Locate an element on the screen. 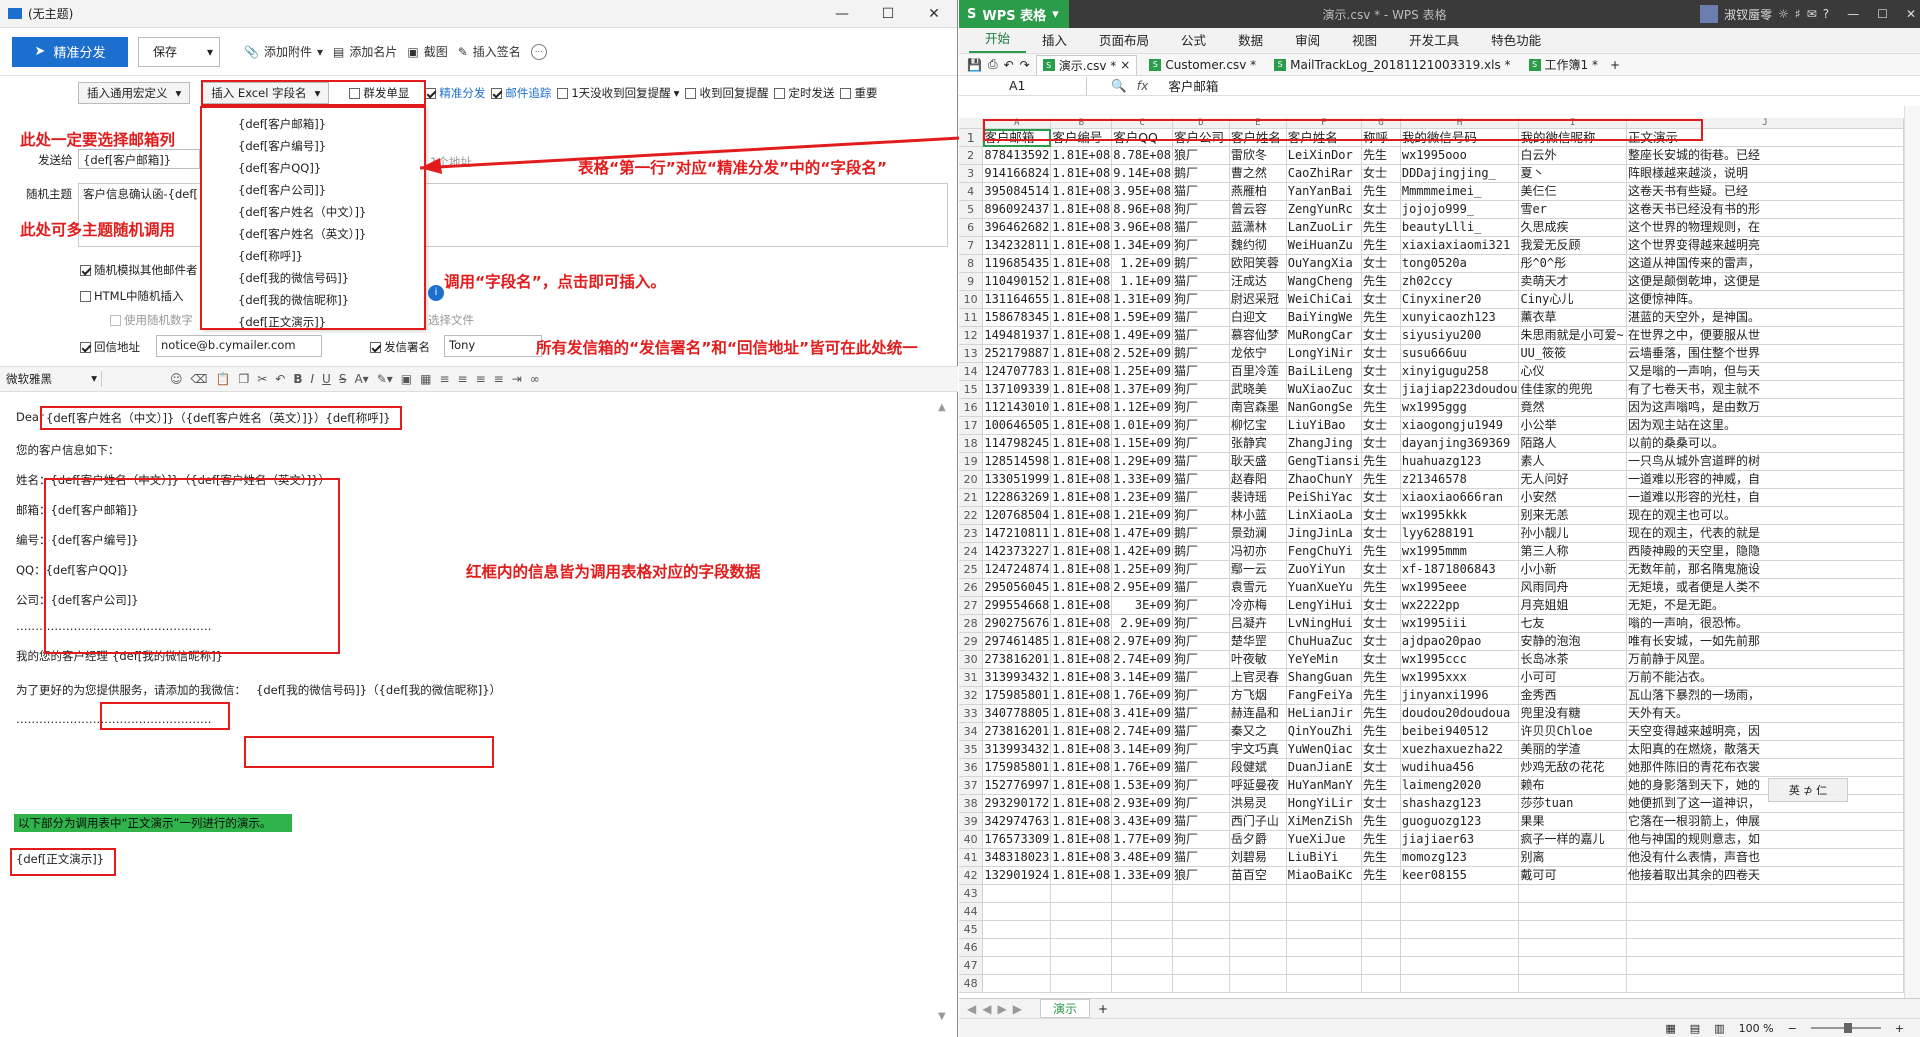 The height and width of the screenshot is (1037, 1920). info-icon: i is located at coordinates (436, 293).